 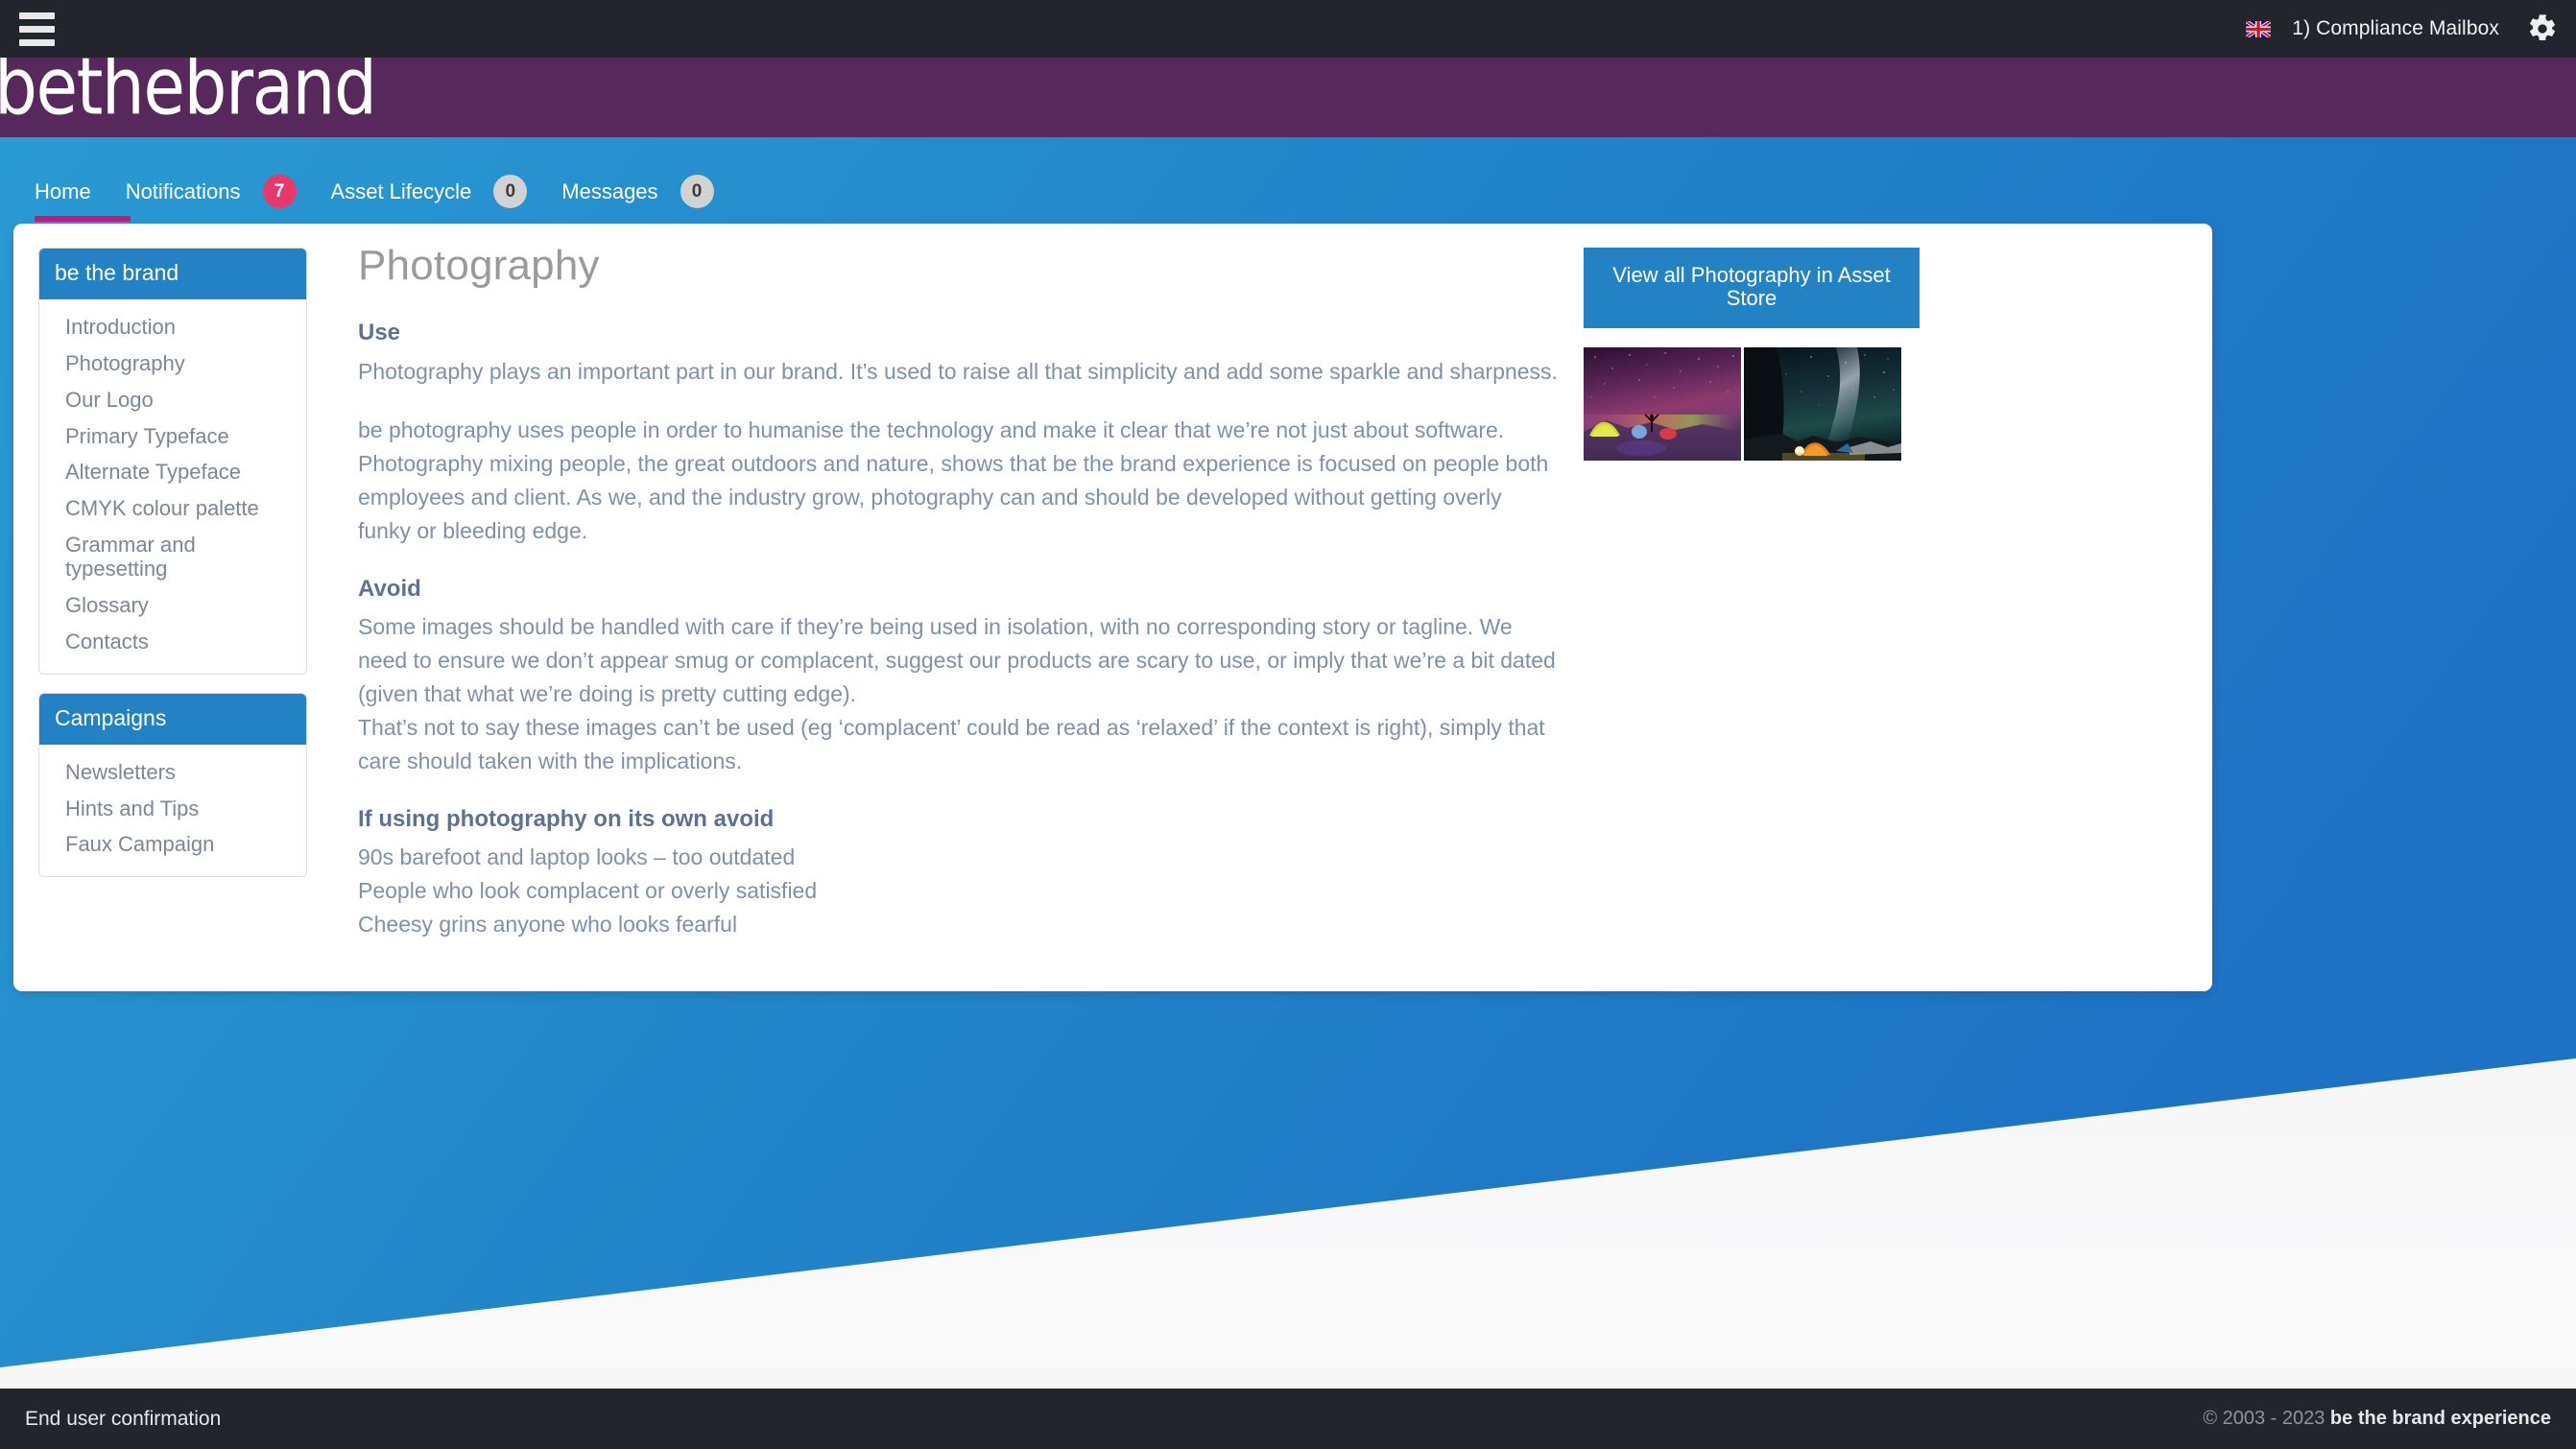 What do you see at coordinates (172, 557) in the screenshot?
I see `sidebar-item-grammar-and-typesetting: Grammar and typesetting` at bounding box center [172, 557].